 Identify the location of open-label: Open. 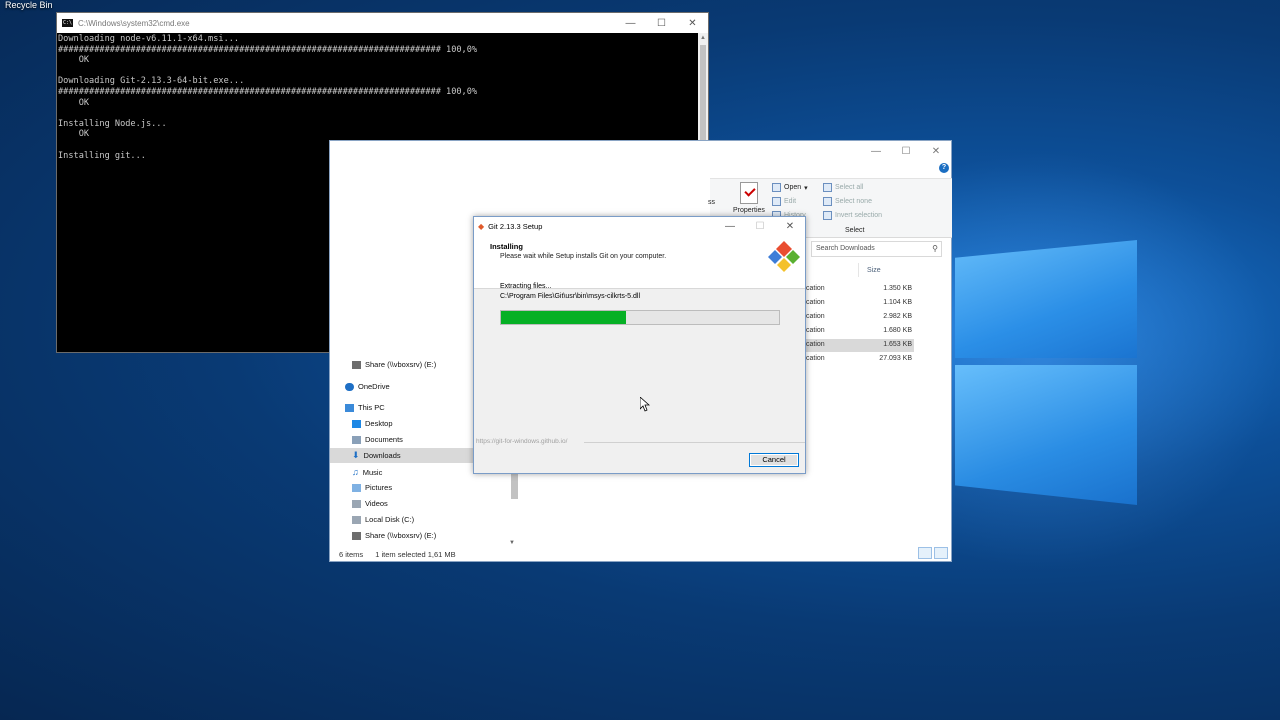
(793, 187).